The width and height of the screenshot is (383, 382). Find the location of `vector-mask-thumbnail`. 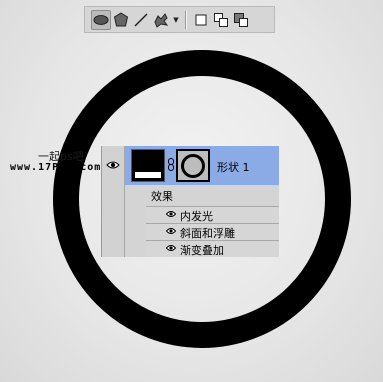

vector-mask-thumbnail is located at coordinates (193, 165).